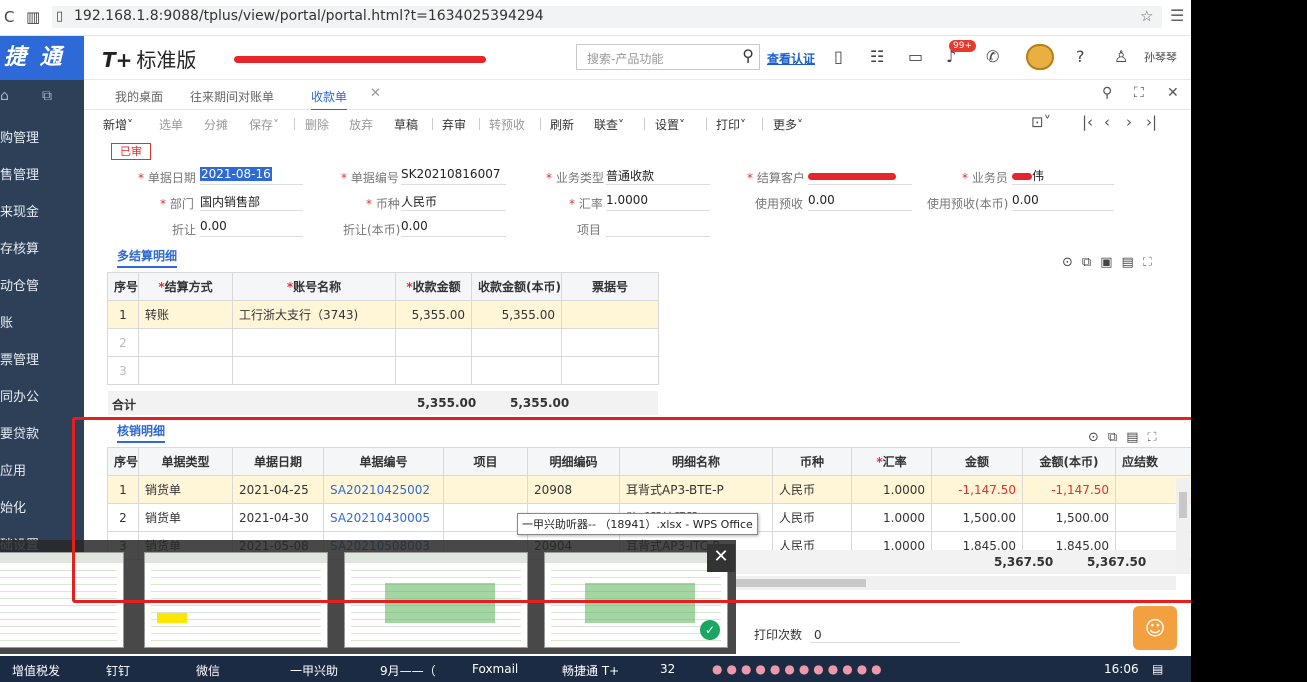 This screenshot has width=1307, height=682. What do you see at coordinates (251, 176) in the screenshot?
I see `date-field: 2021-08-16` at bounding box center [251, 176].